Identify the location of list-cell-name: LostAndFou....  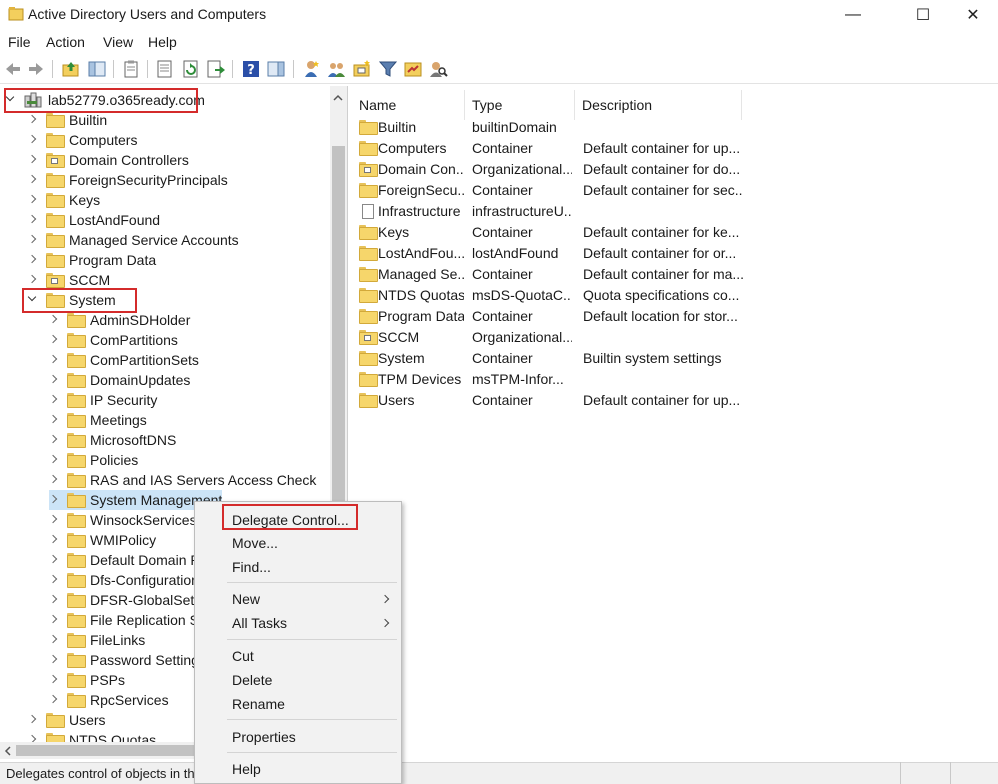
(421, 253).